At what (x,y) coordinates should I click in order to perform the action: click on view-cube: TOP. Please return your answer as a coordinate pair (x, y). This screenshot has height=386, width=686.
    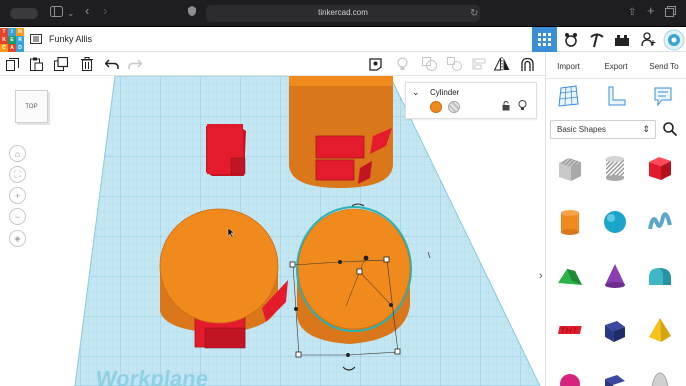
    Looking at the image, I should click on (31, 106).